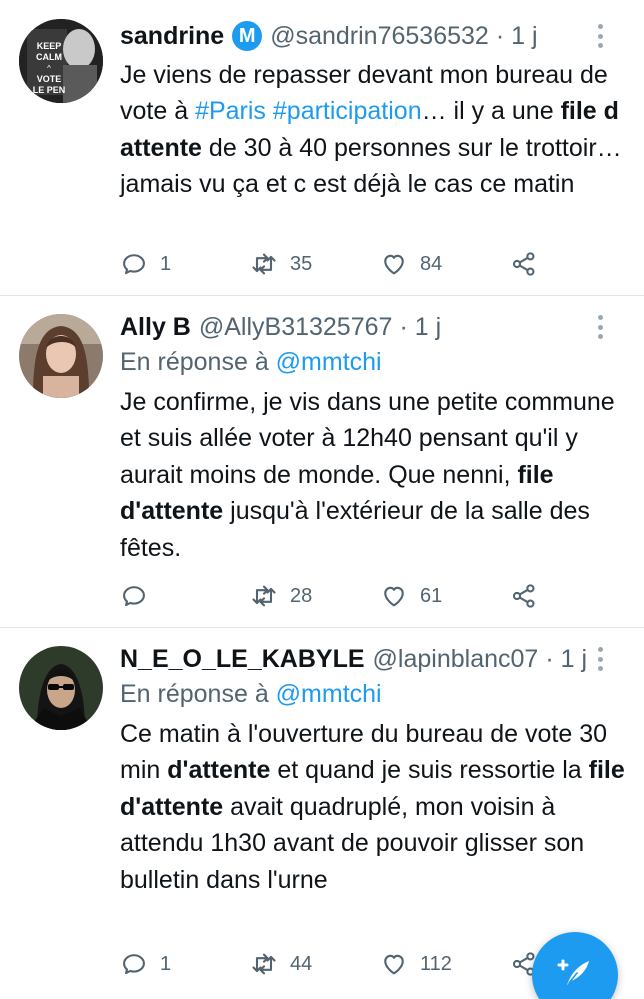  I want to click on like-button: 61, so click(411, 596).